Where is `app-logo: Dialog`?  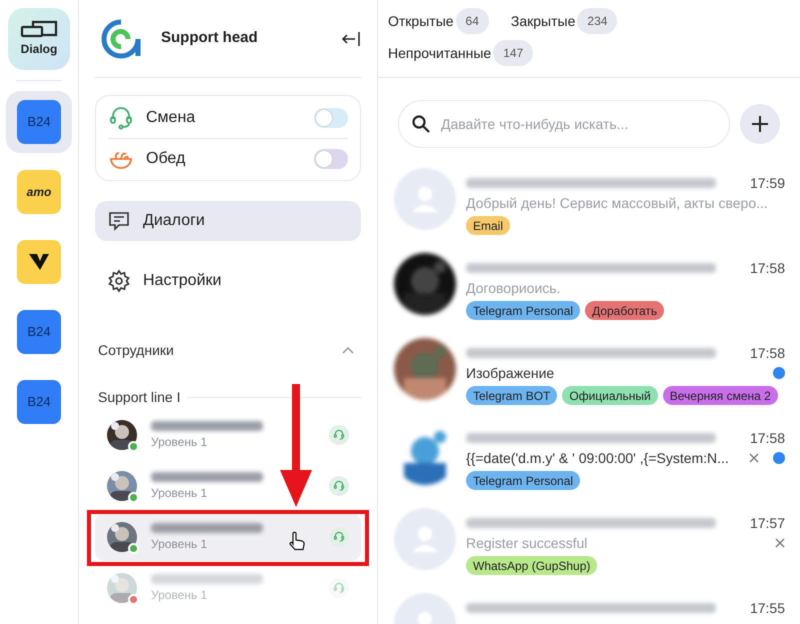 app-logo: Dialog is located at coordinates (39, 39).